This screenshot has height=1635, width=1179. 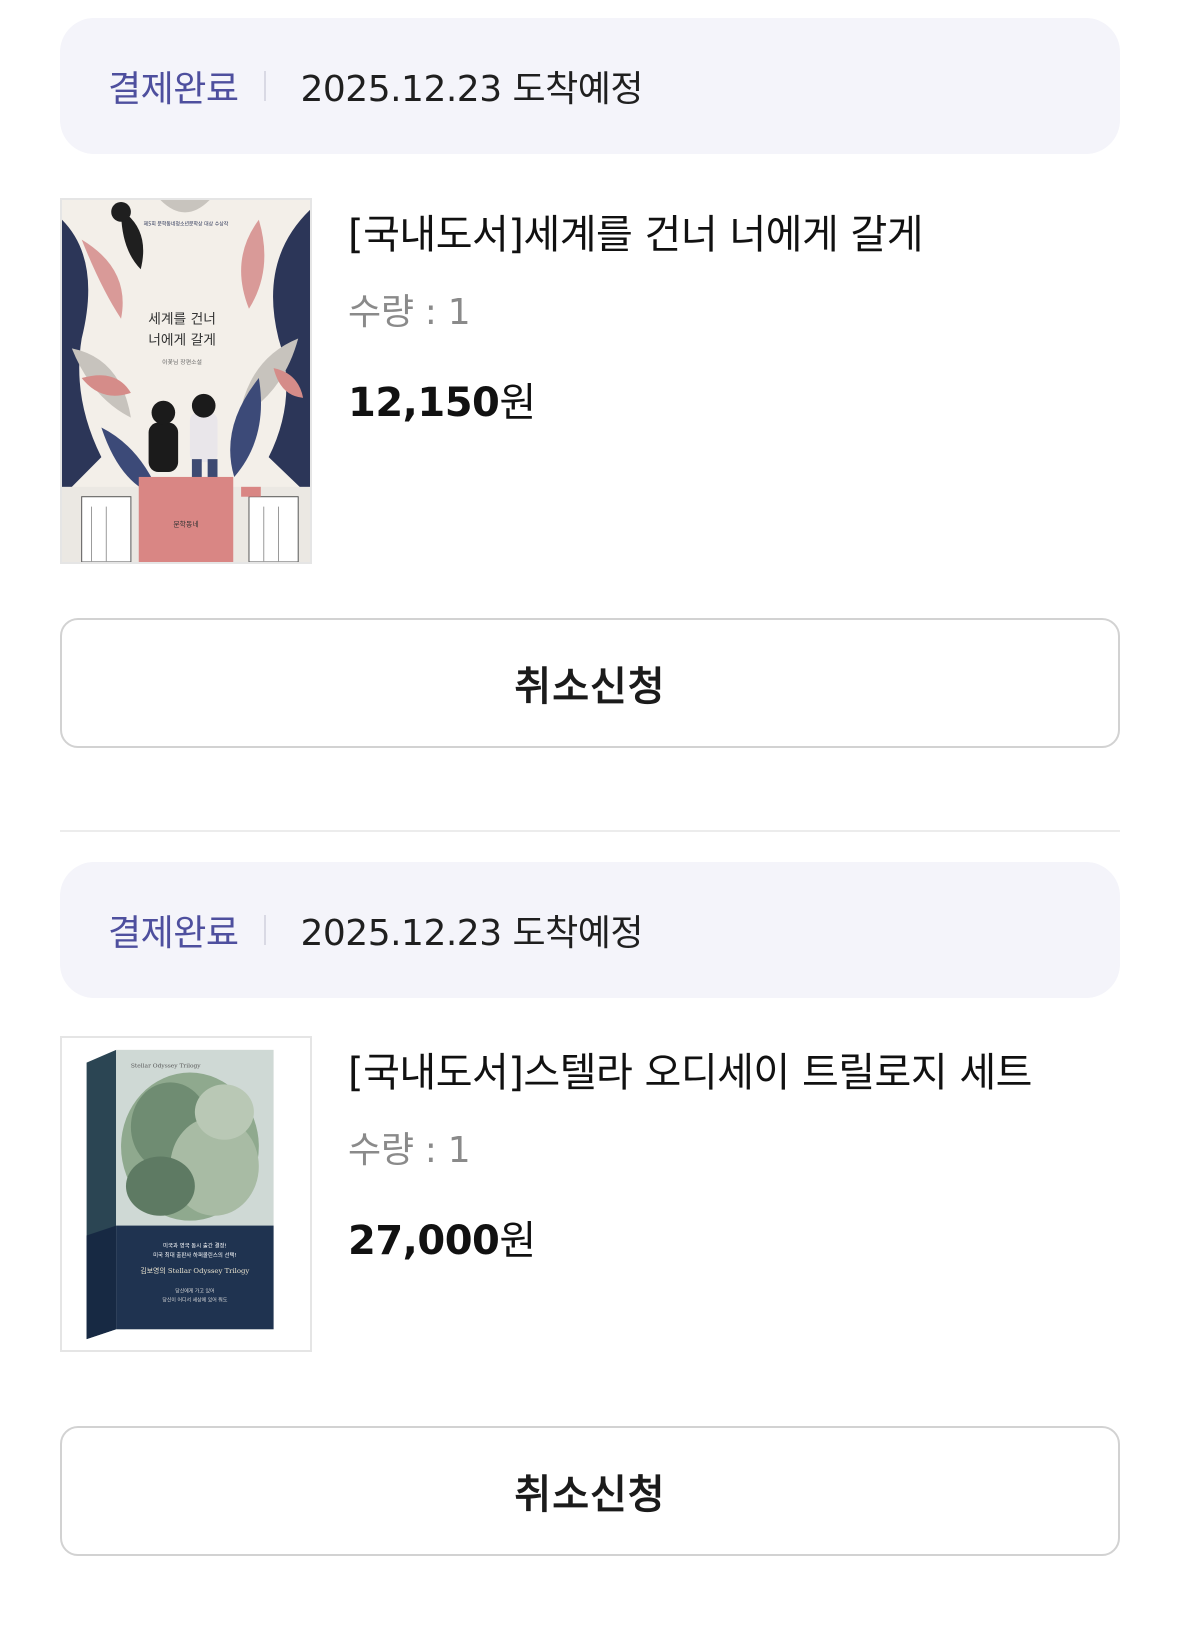 I want to click on cover-english-title: Stellar Odyssey Trilogy, so click(x=166, y=1067).